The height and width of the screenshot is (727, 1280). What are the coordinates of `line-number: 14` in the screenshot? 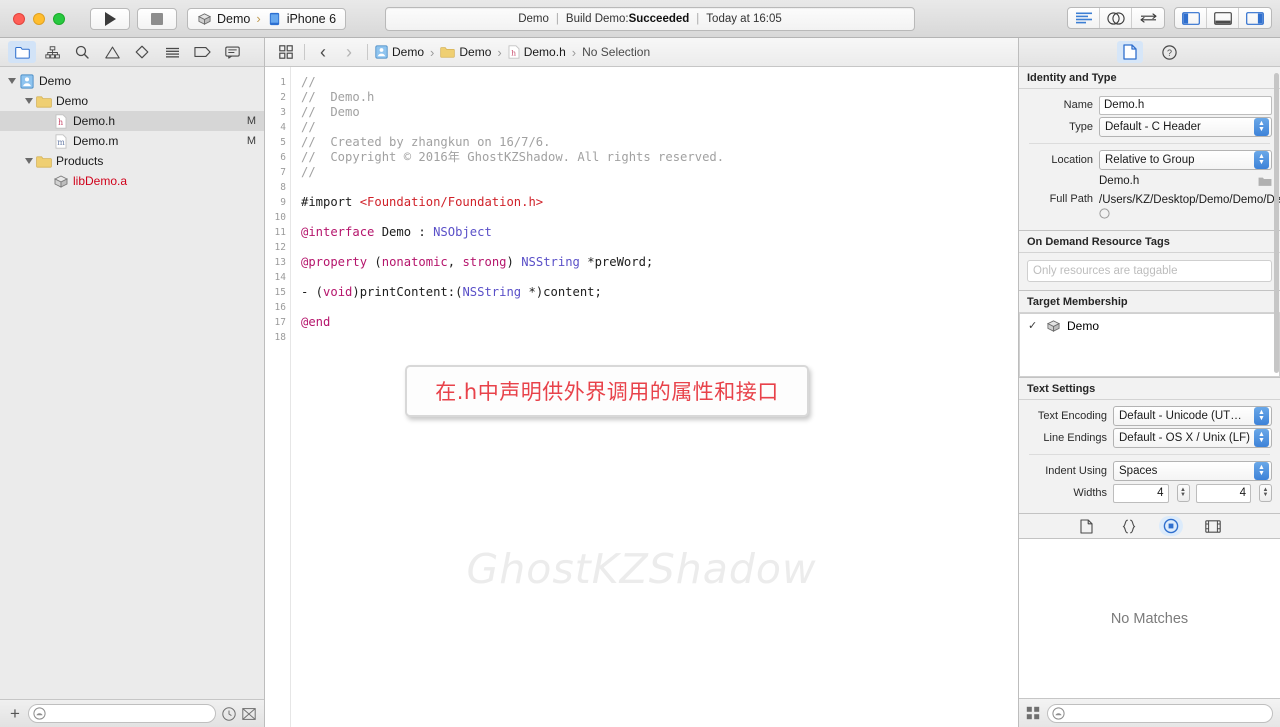 It's located at (280, 277).